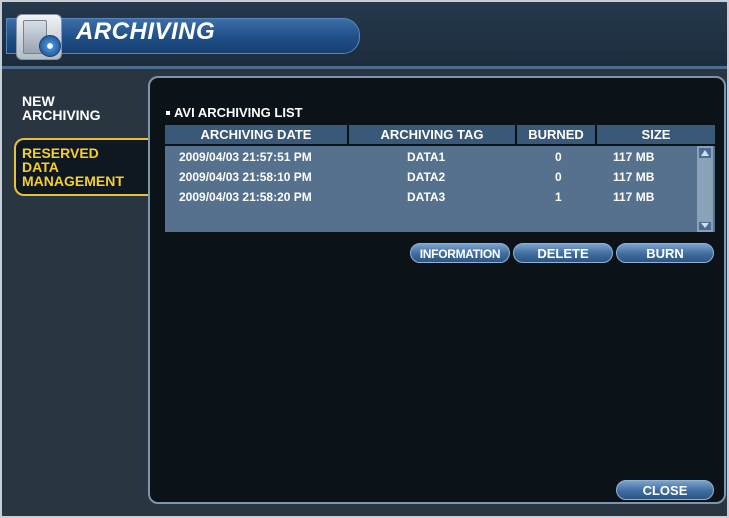 This screenshot has width=729, height=518. I want to click on scroll-down-arrow-icon, so click(705, 226).